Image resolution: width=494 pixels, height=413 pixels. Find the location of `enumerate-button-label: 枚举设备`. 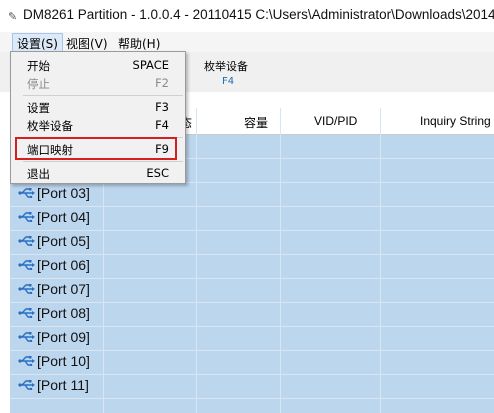

enumerate-button-label: 枚举设备 is located at coordinates (226, 66).